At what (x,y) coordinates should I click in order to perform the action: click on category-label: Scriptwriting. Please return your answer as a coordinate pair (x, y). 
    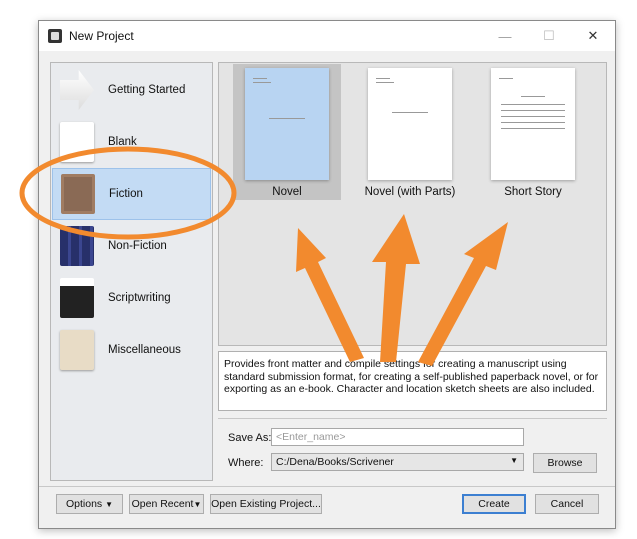
    Looking at the image, I should click on (139, 298).